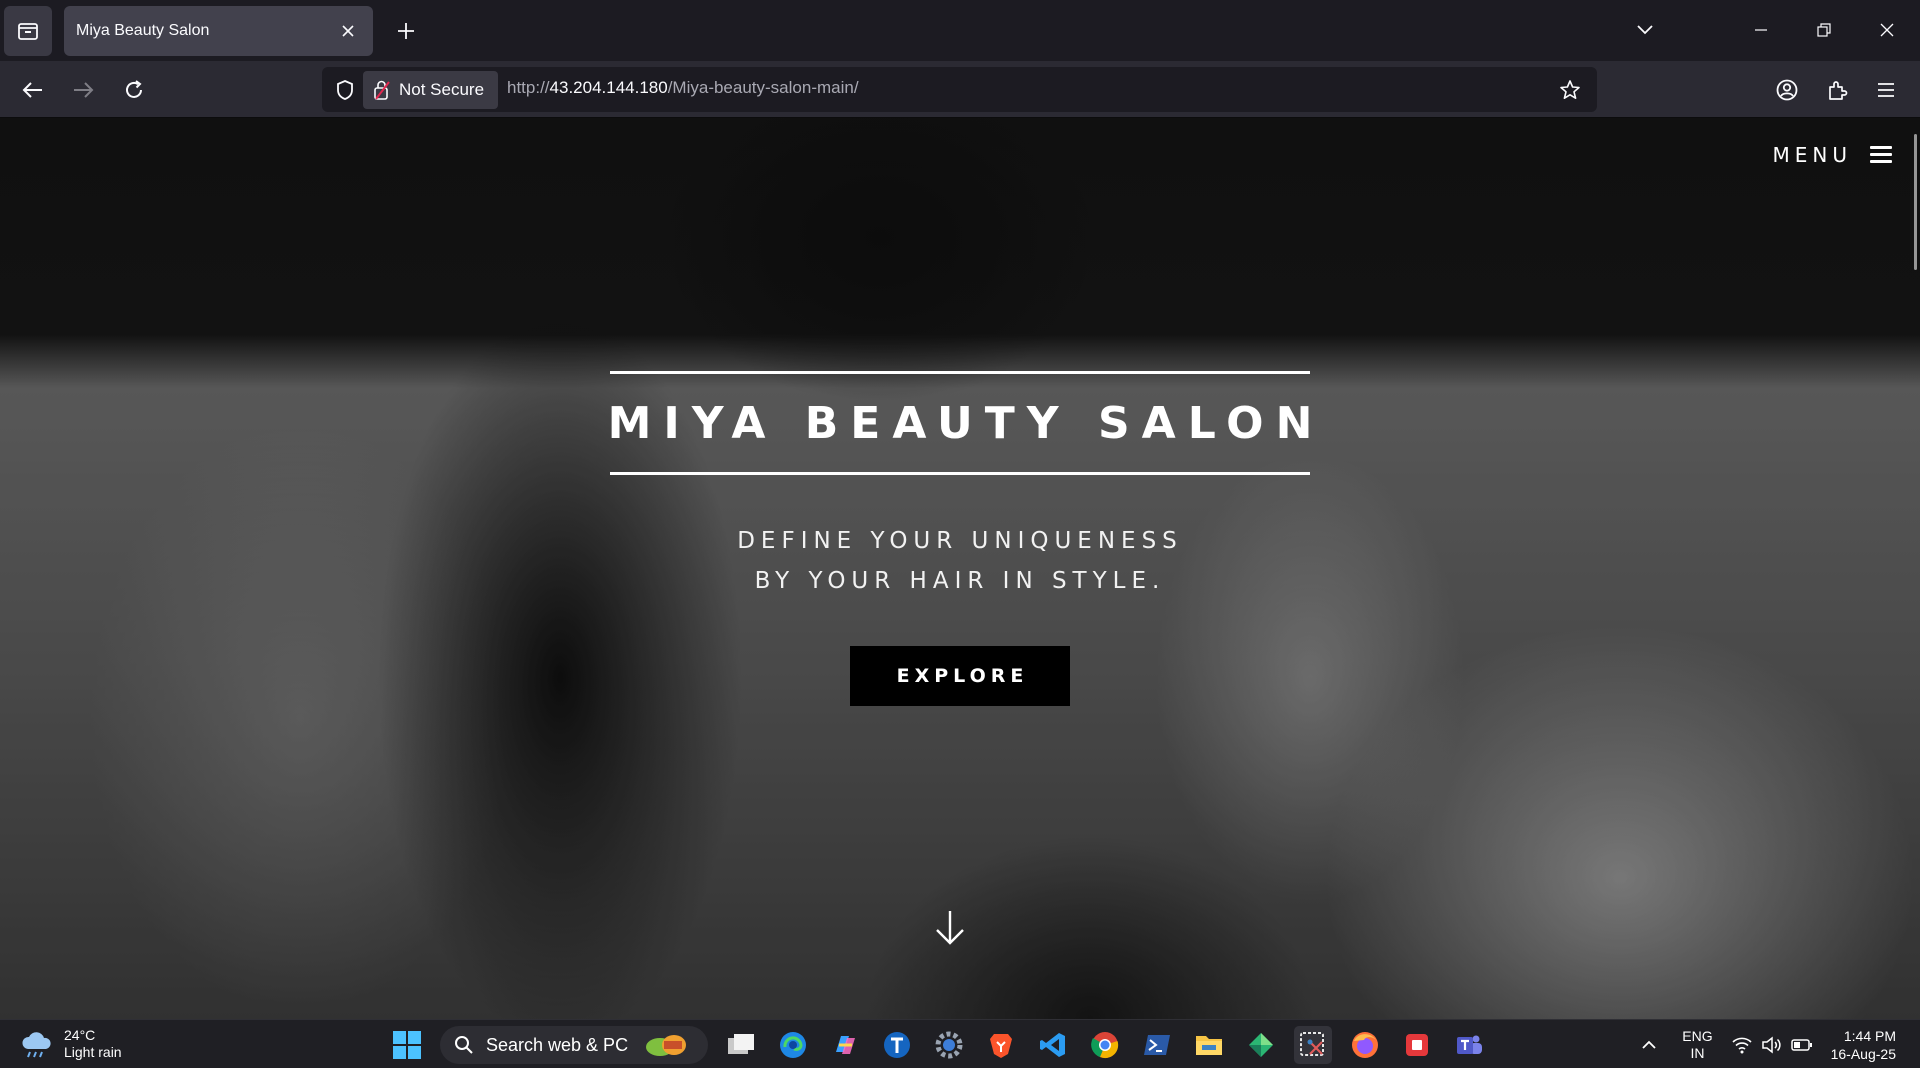  I want to click on active-tab: Miya Beauty Salon, so click(218, 31).